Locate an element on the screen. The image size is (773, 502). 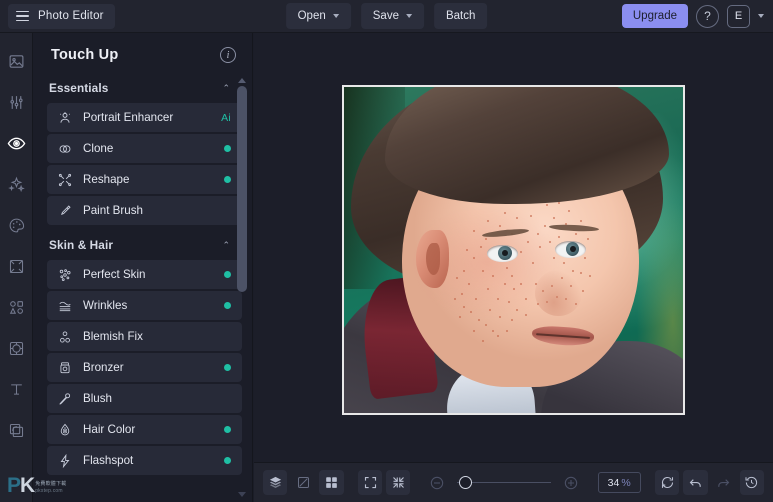
tool-paint-brush: Paint Brush is located at coordinates (144, 210).